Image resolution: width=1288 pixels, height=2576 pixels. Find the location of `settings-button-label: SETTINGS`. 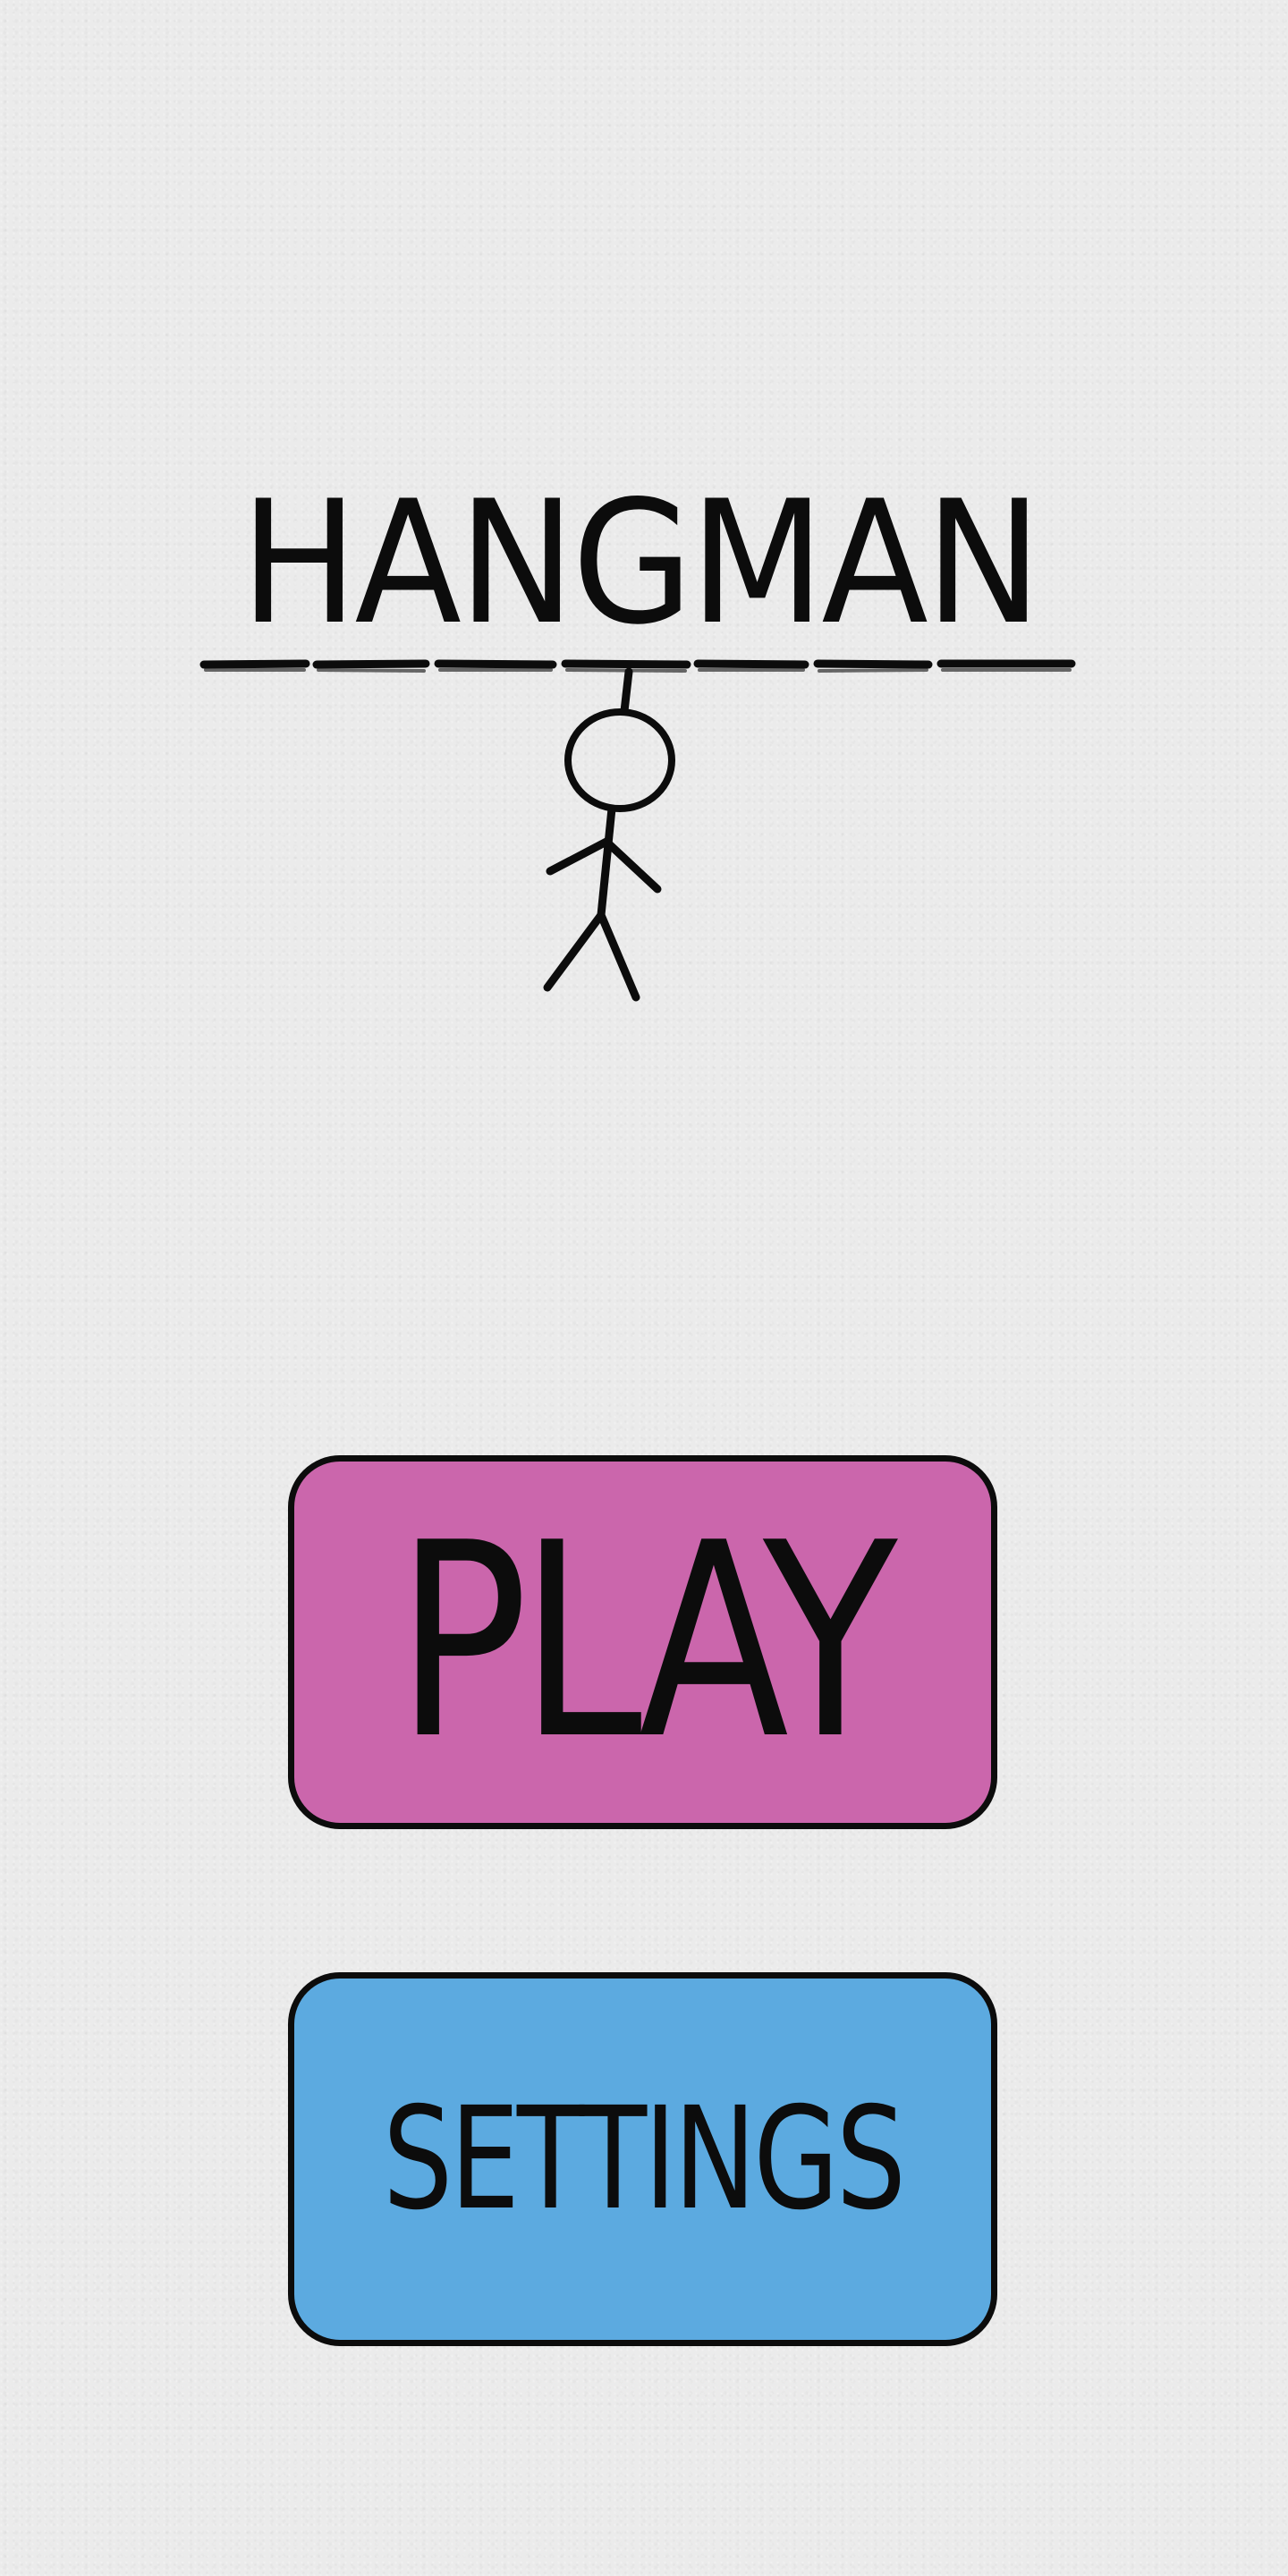

settings-button-label: SETTINGS is located at coordinates (644, 2159).